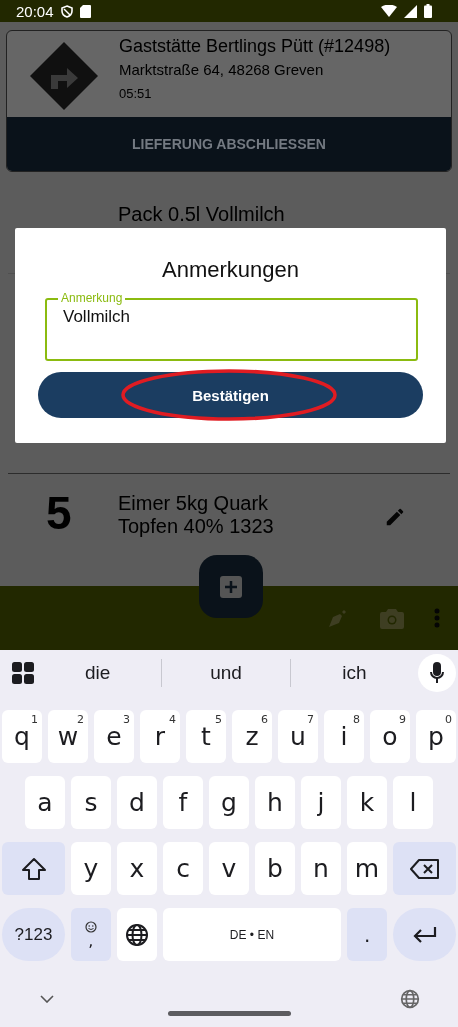 The width and height of the screenshot is (458, 1027). I want to click on field-label: Anmerkung, so click(92, 299).